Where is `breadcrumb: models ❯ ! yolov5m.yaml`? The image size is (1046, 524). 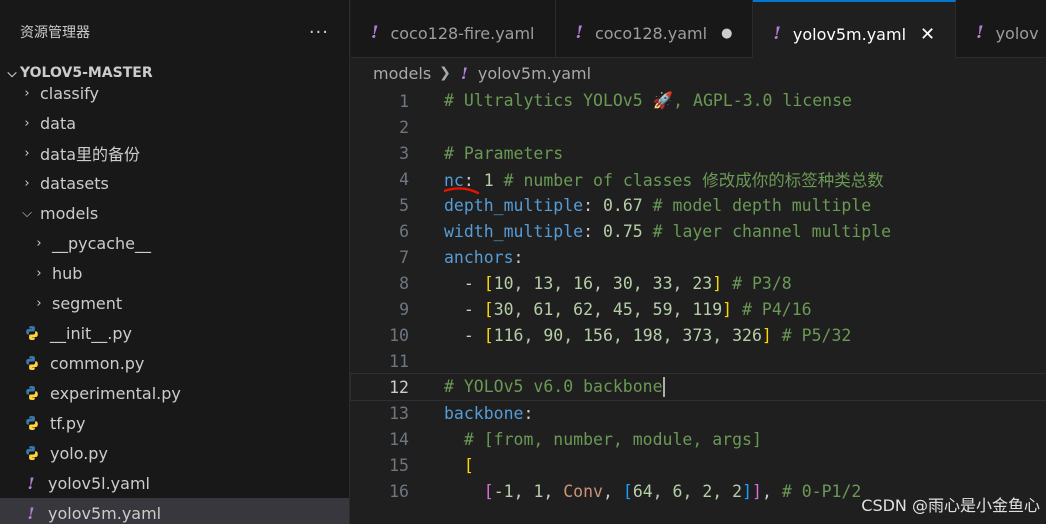
breadcrumb: models ❯ ! yolov5m.yaml is located at coordinates (698, 73).